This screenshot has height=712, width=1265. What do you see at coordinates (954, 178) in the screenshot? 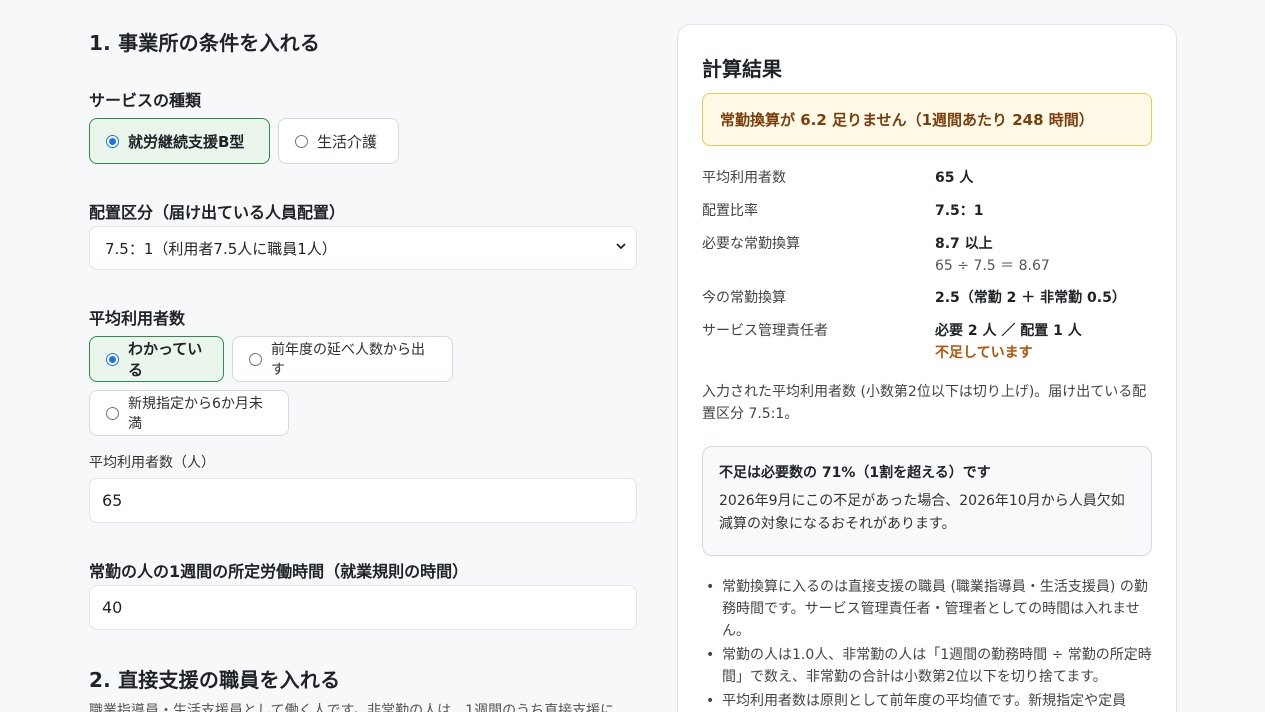
I see `avg-users-value: 65 人` at bounding box center [954, 178].